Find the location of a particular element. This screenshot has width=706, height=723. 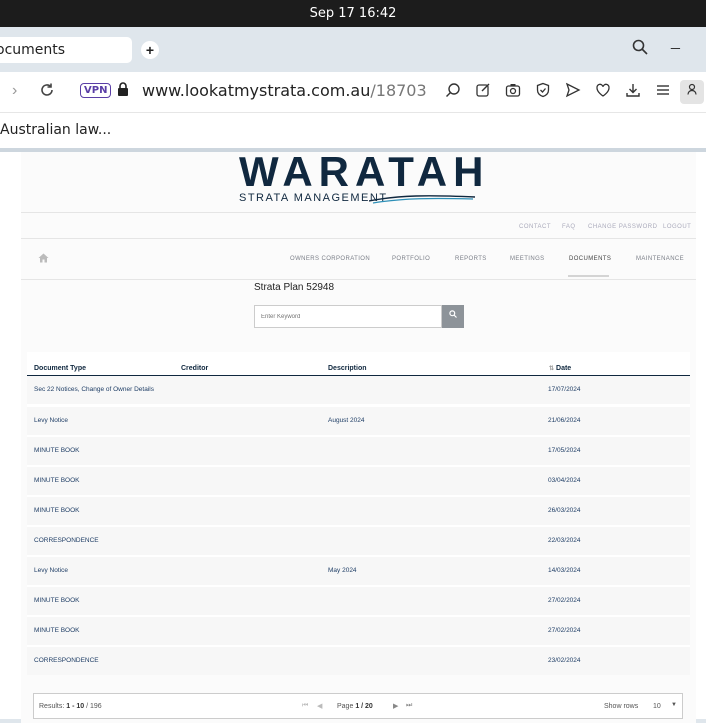

url-path: /187035/dc is located at coordinates (398, 90).